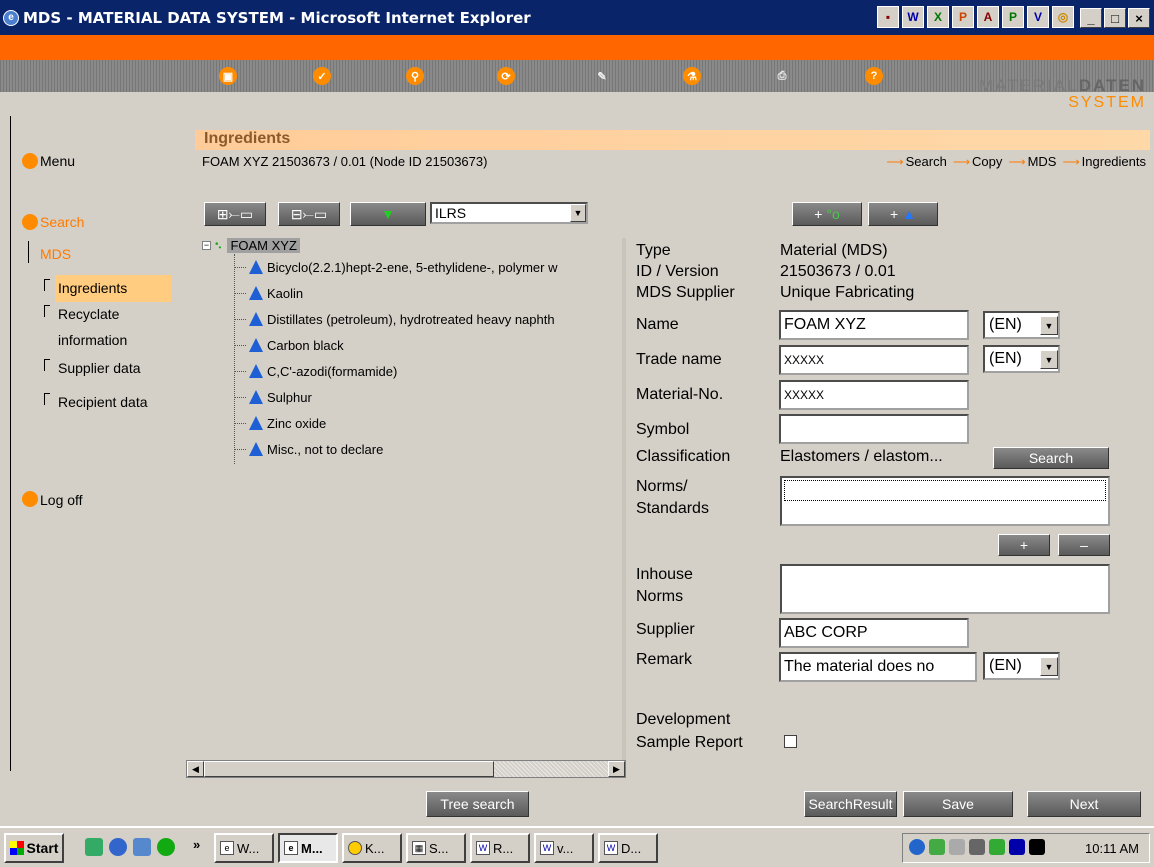 This screenshot has height=867, width=1154. What do you see at coordinates (790, 741) in the screenshot?
I see `dev-sample-checkbox` at bounding box center [790, 741].